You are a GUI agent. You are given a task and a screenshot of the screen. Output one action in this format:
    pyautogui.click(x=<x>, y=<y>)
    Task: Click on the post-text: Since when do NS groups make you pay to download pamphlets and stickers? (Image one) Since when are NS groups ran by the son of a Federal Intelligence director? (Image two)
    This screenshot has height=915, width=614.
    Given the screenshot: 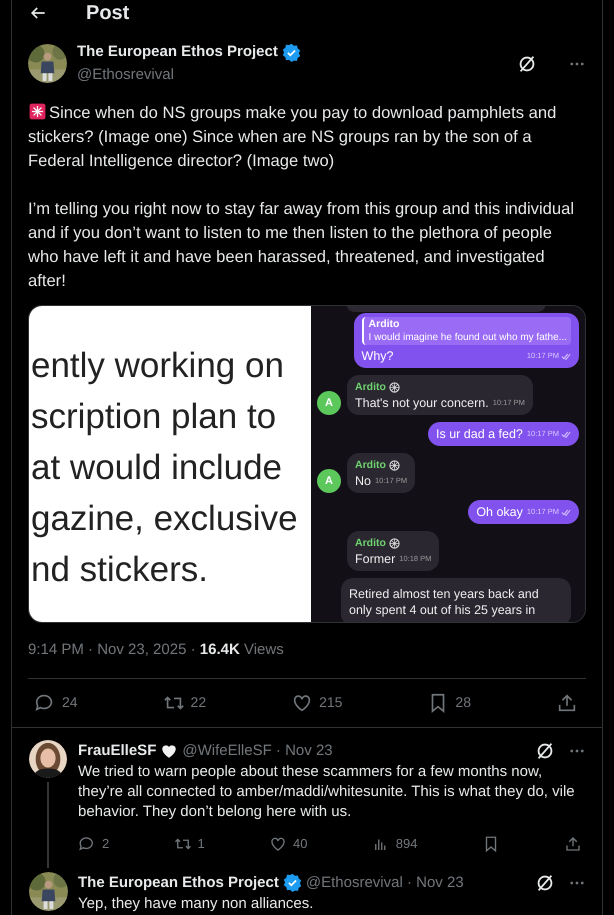 What is the action you would take?
    pyautogui.click(x=293, y=136)
    